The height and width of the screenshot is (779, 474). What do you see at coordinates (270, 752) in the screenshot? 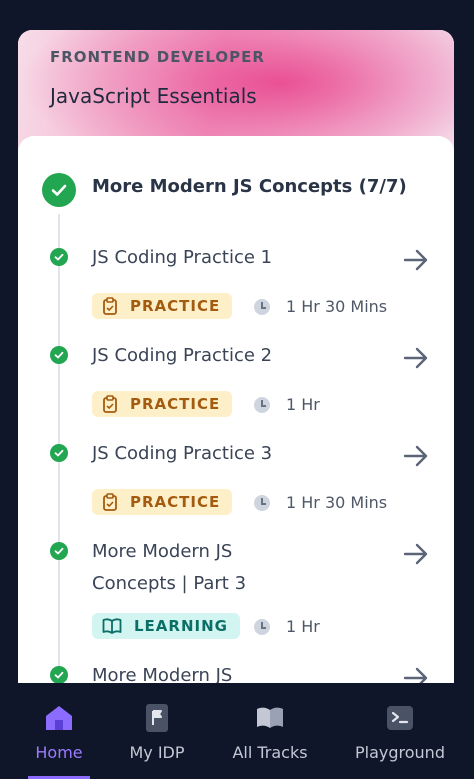
I see `nav-all-tracks-label: All Tracks` at bounding box center [270, 752].